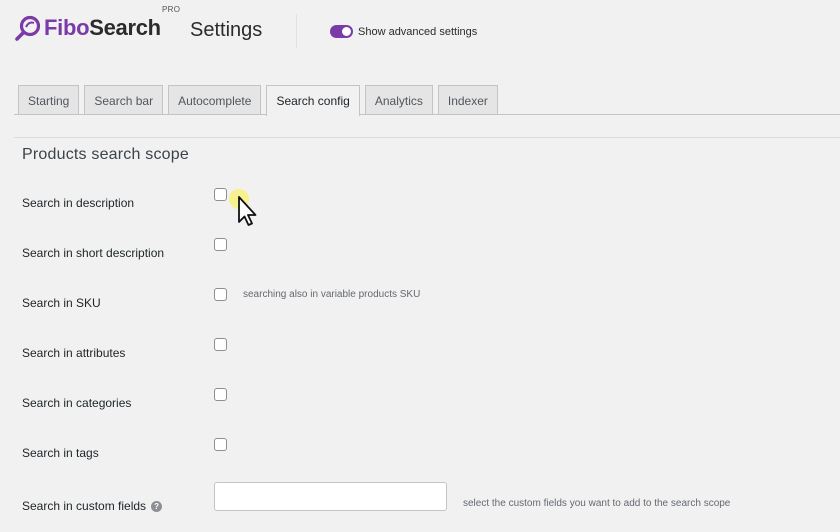 The width and height of the screenshot is (840, 532). What do you see at coordinates (422, 251) in the screenshot?
I see `field-row-short-description: Search in short description` at bounding box center [422, 251].